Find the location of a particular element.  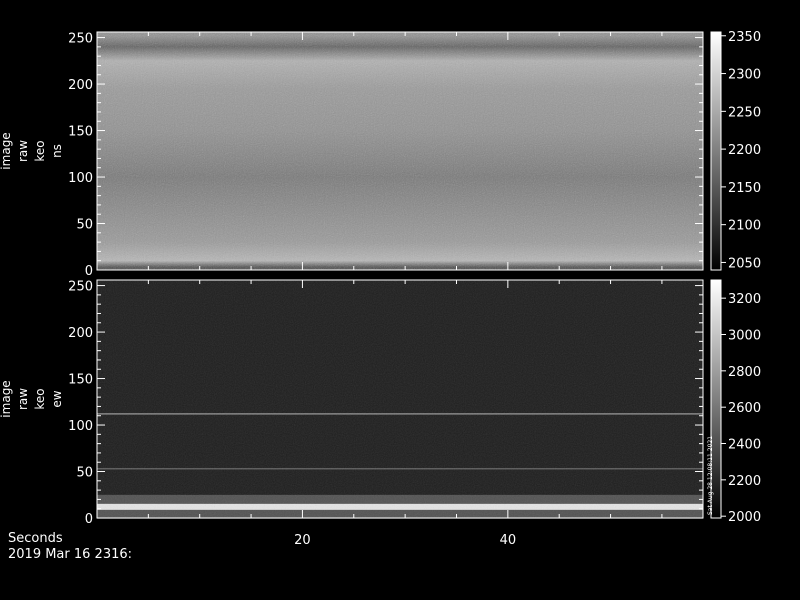

colorbar-tick-label: 2400 is located at coordinates (744, 445).